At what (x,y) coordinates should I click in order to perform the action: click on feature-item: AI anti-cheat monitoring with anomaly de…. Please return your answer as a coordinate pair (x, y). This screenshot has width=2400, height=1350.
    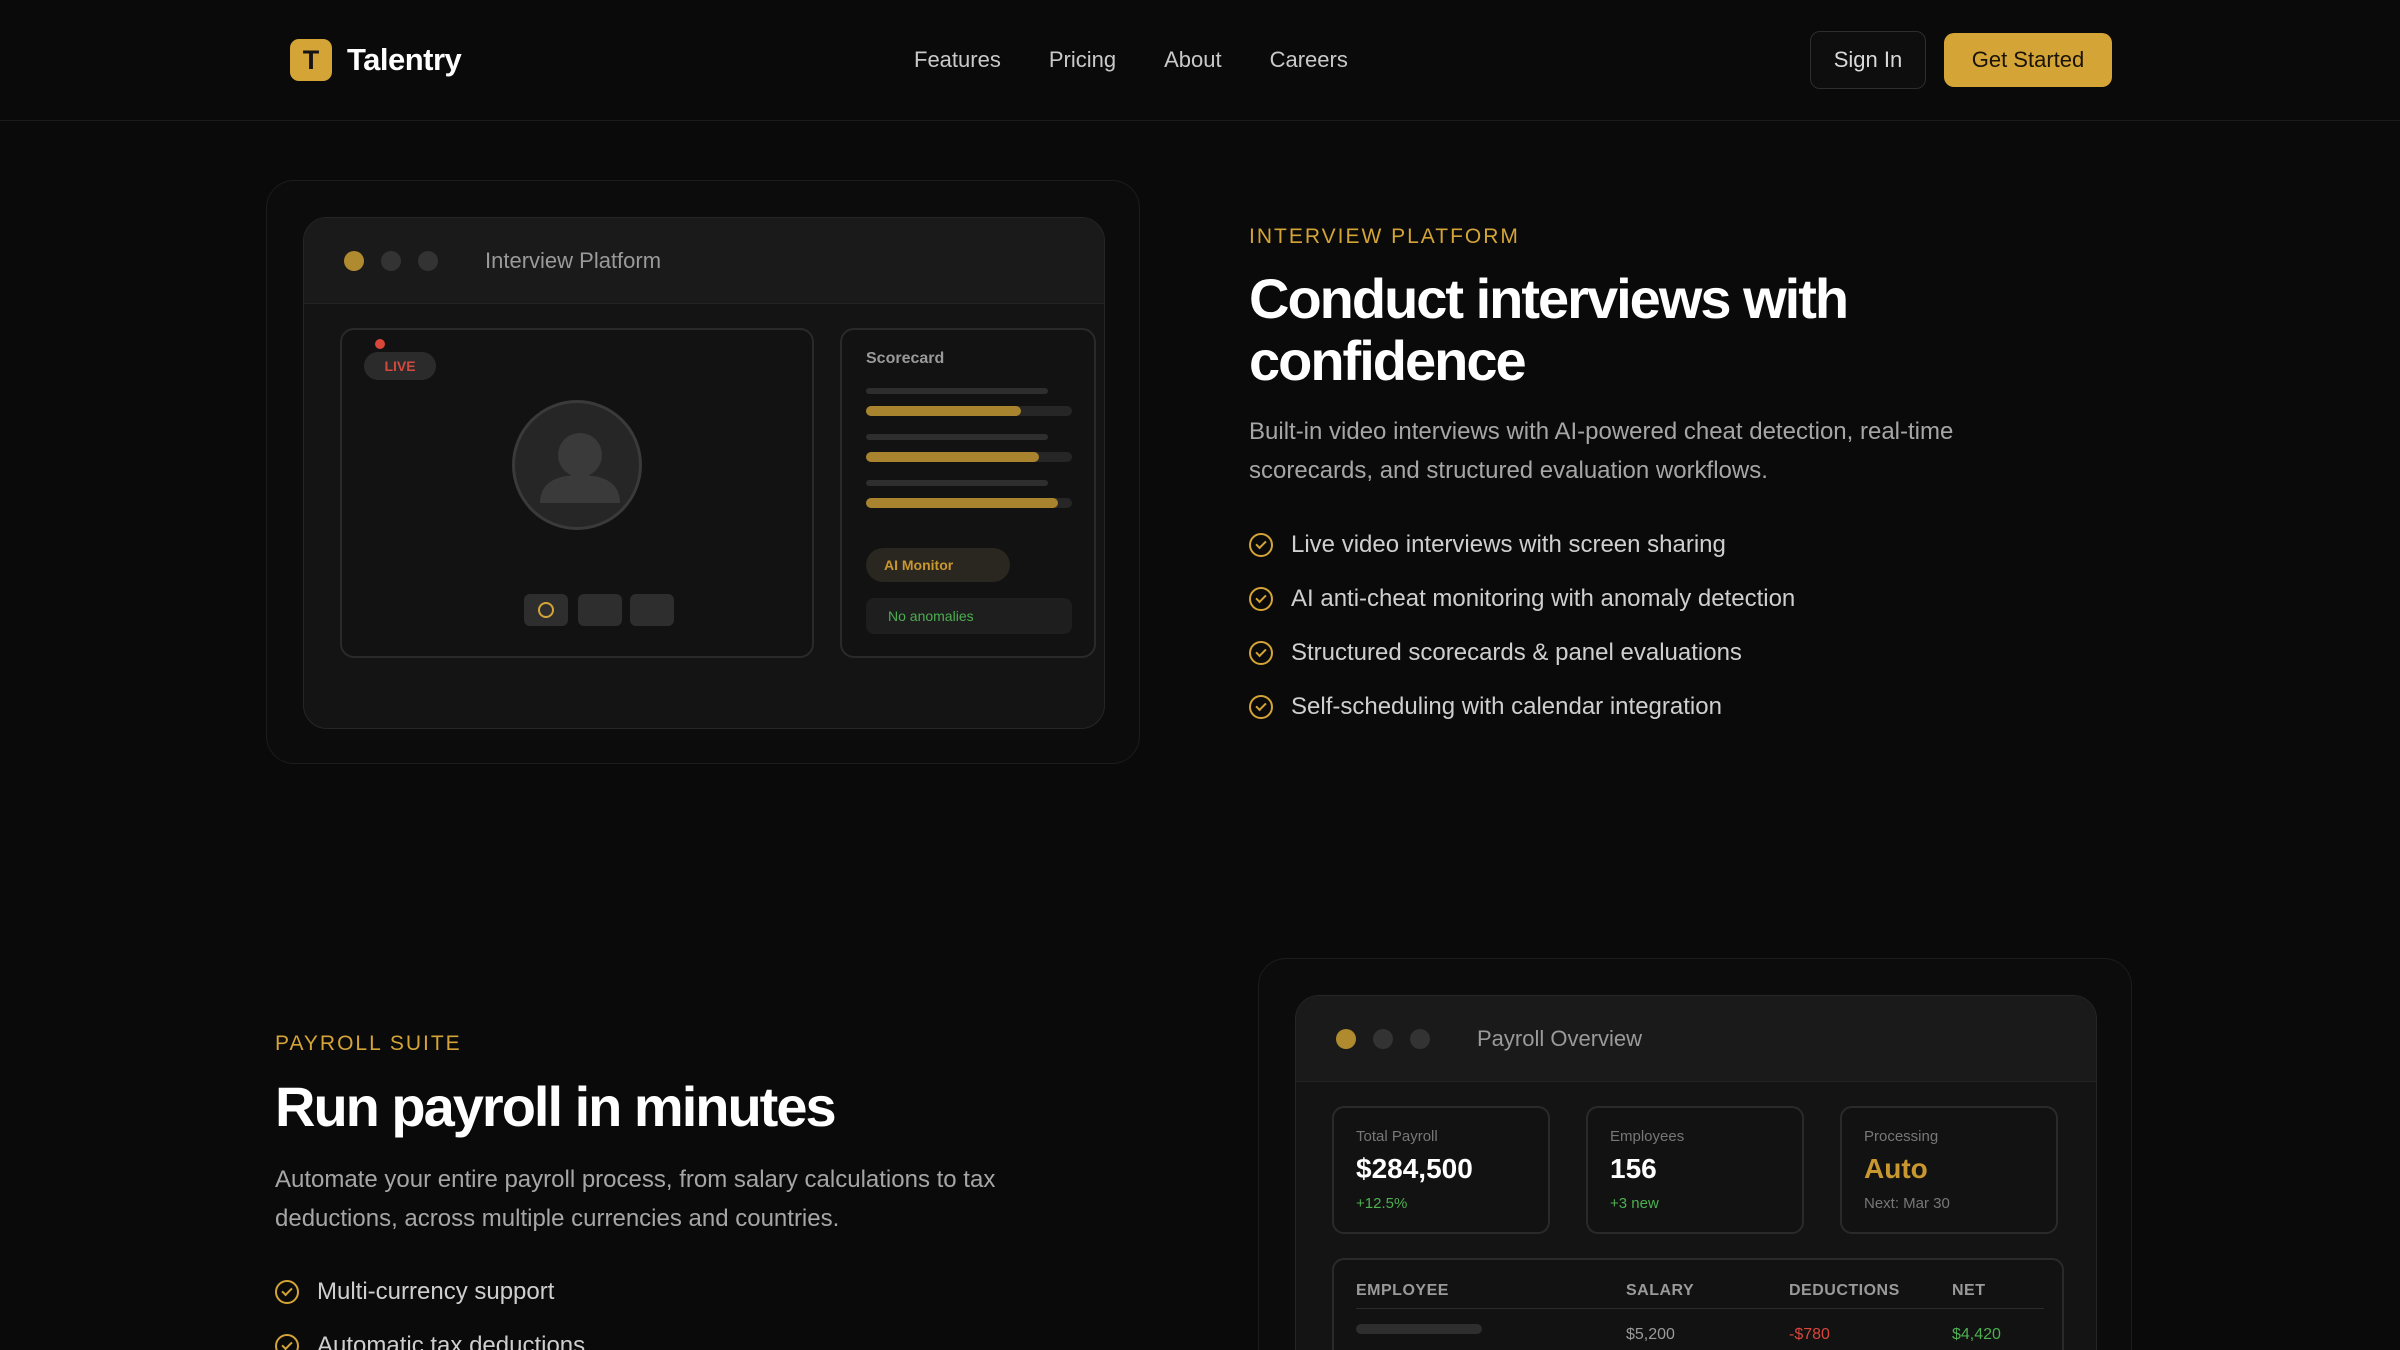
    Looking at the image, I should click on (1522, 599).